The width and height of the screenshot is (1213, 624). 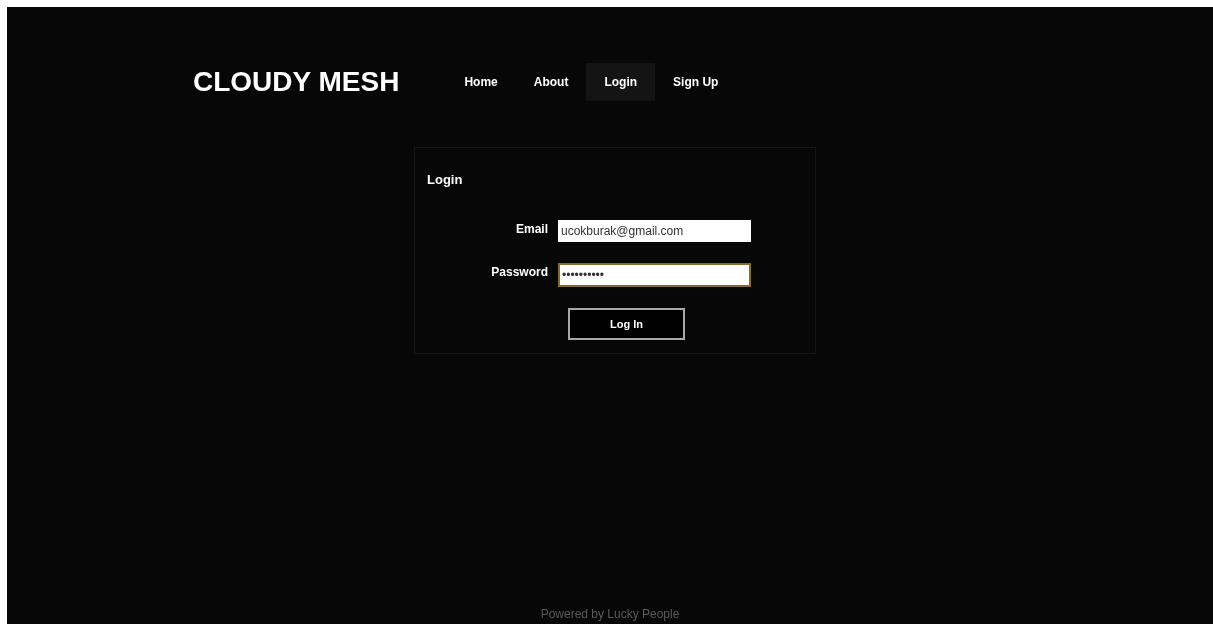 I want to click on nav-tab: About, so click(x=551, y=82).